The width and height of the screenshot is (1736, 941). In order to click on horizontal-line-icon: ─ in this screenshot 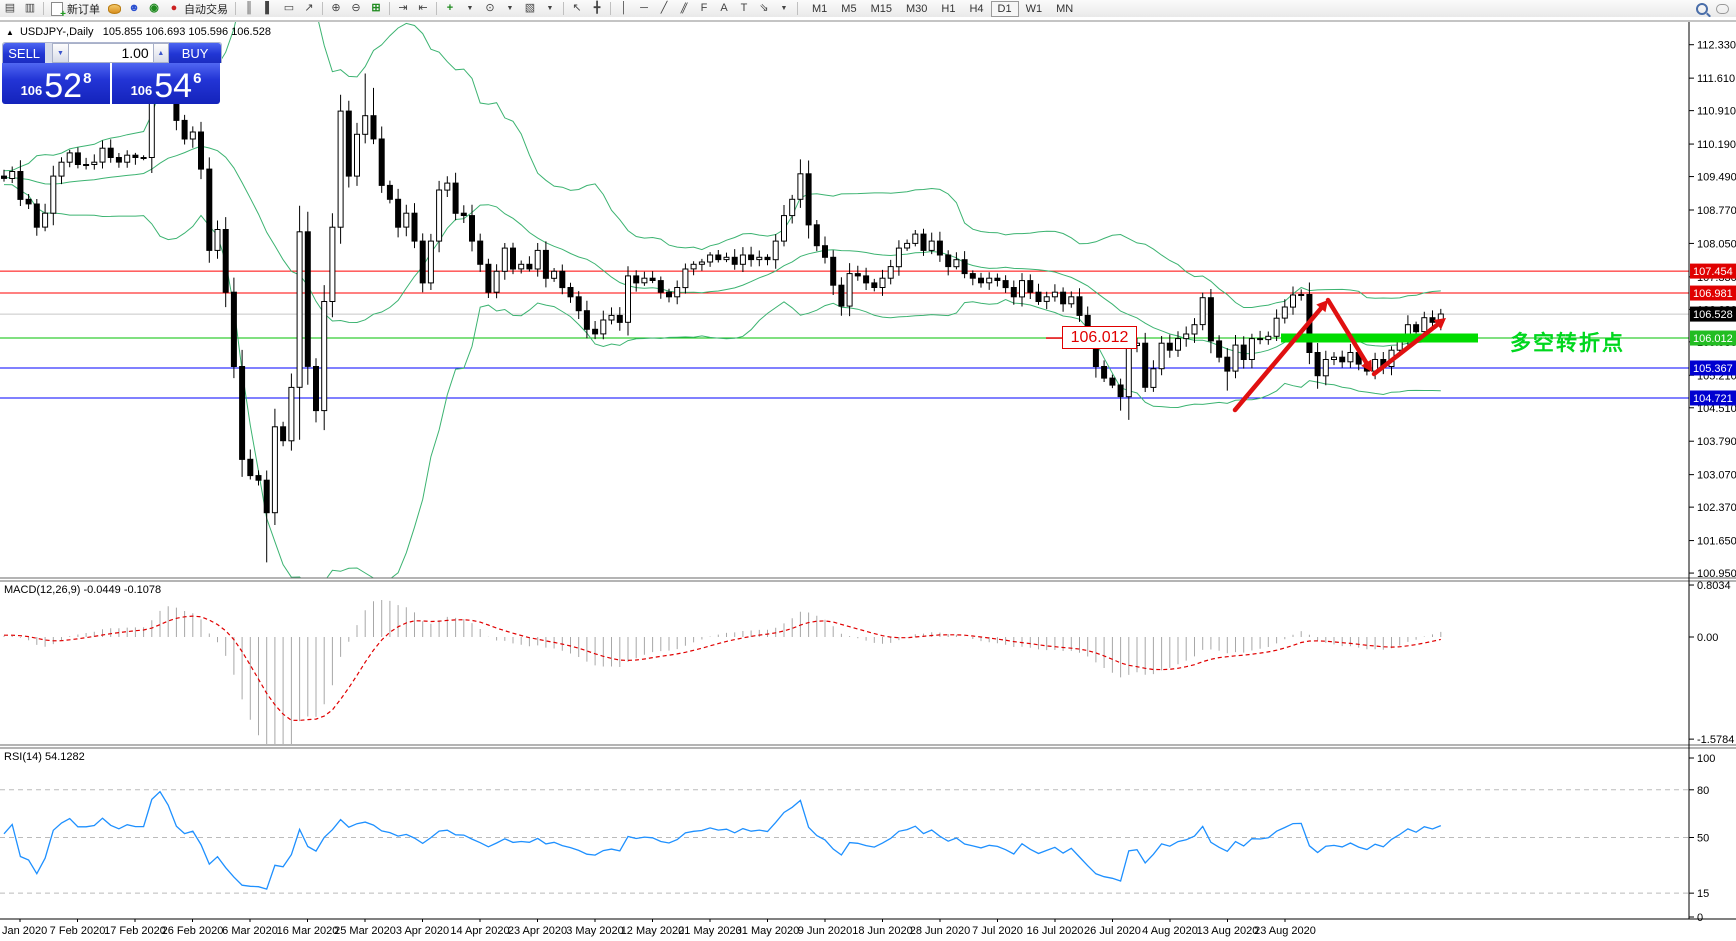, I will do `click(644, 8)`.